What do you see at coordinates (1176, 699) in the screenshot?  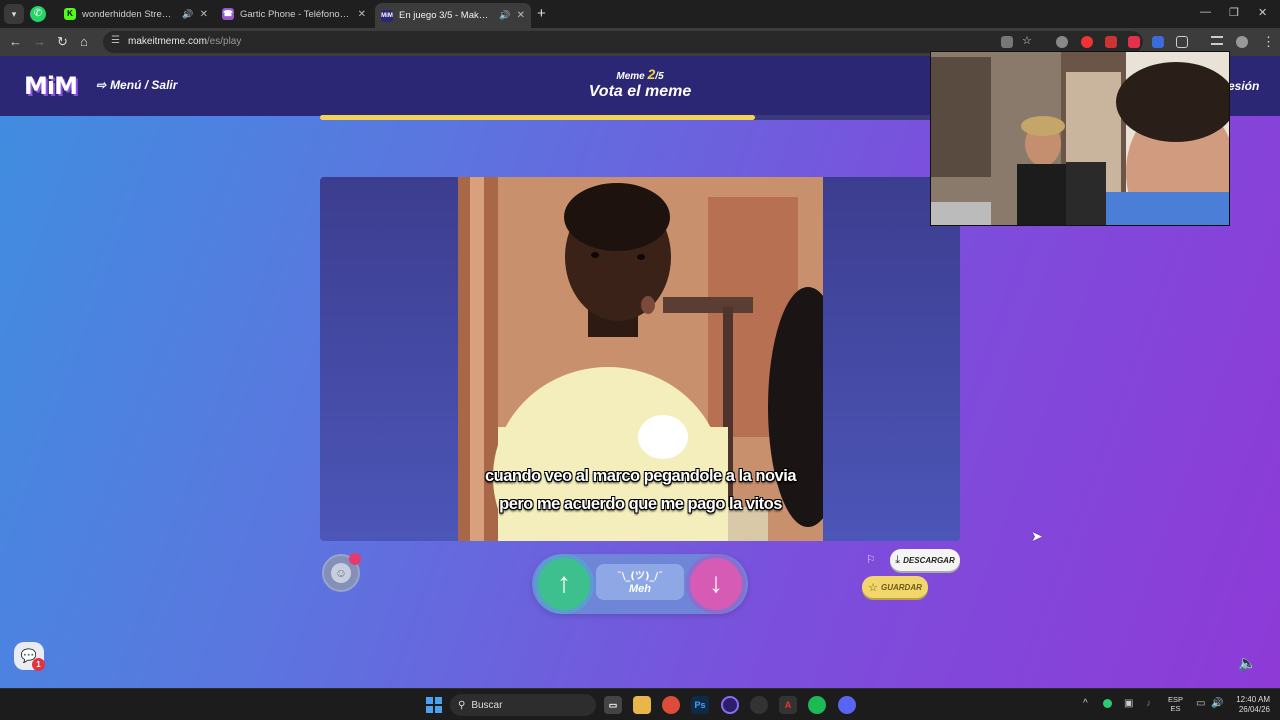 I see `language-code: ESP` at bounding box center [1176, 699].